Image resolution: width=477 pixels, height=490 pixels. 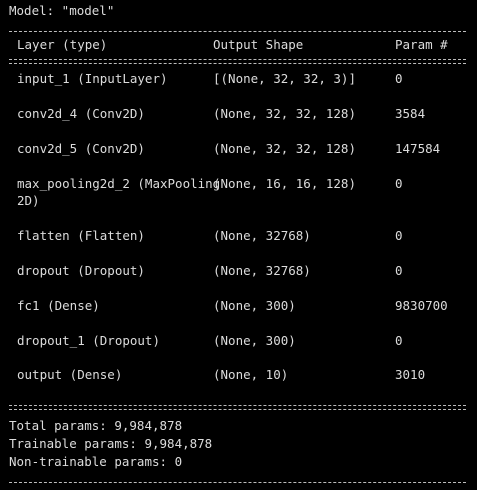 What do you see at coordinates (58, 305) in the screenshot?
I see `layer-name: fc1 (Dense)` at bounding box center [58, 305].